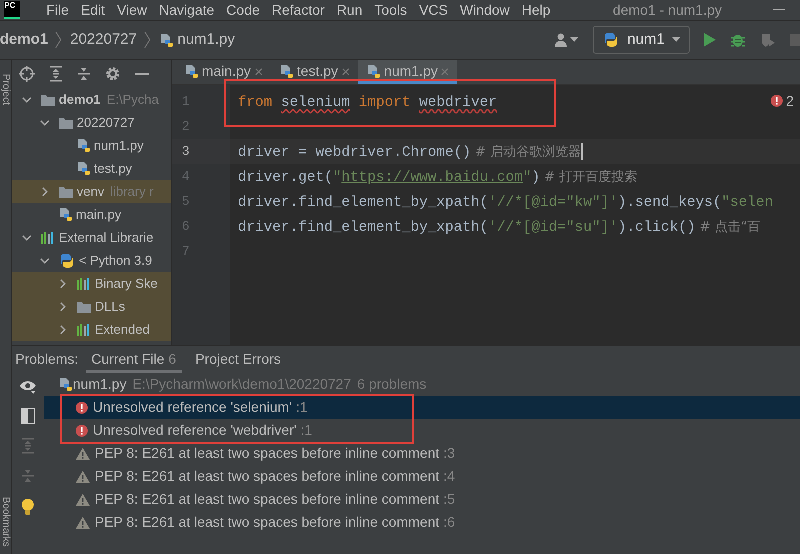 Image resolution: width=800 pixels, height=554 pixels. Describe the element at coordinates (91, 260) in the screenshot. I see `tree-item: < Python 3.9` at that location.